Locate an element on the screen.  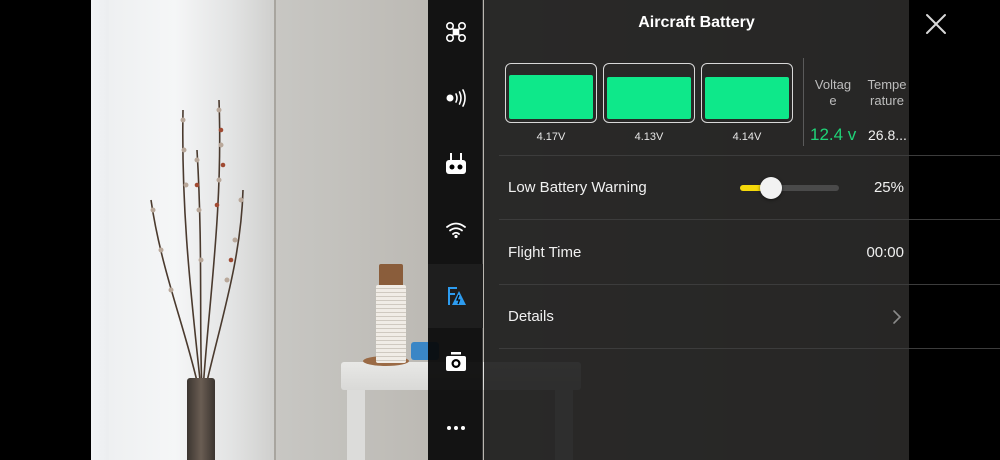
flight-time-label: Flight Time is located at coordinates (545, 252).